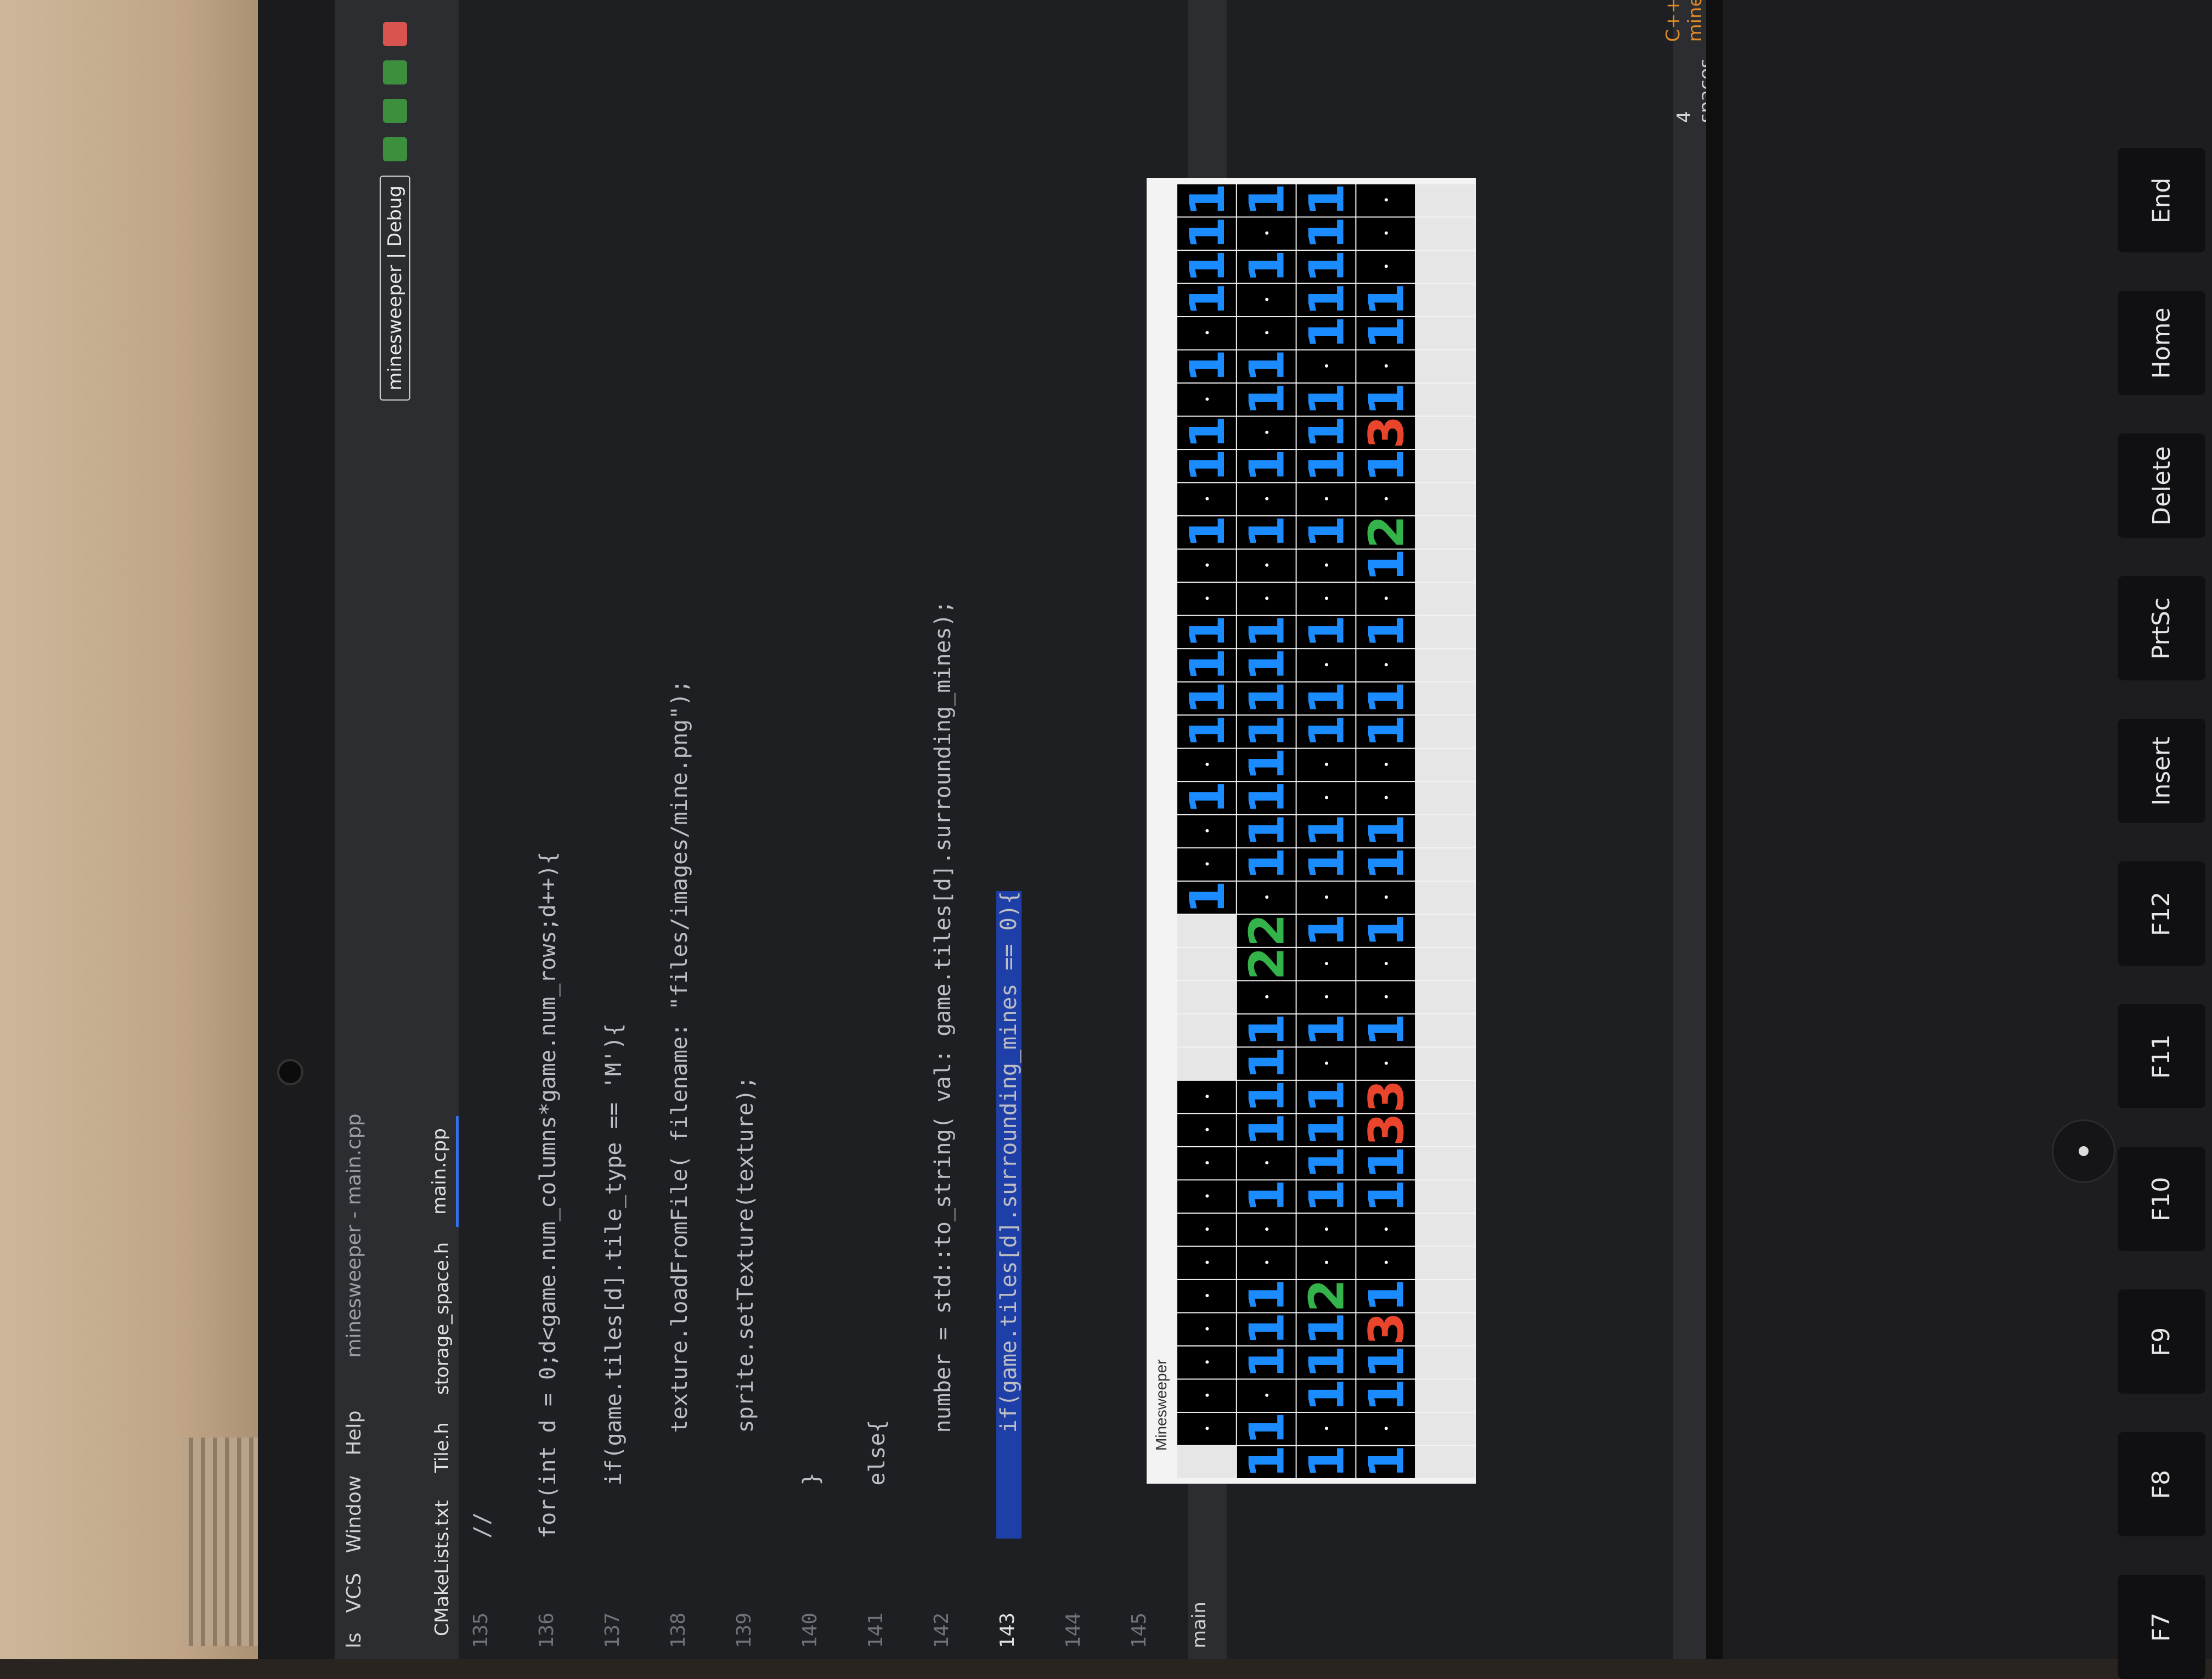 Image resolution: width=2212 pixels, height=1679 pixels. Describe the element at coordinates (2162, 486) in the screenshot. I see `key-delete: Delete` at that location.